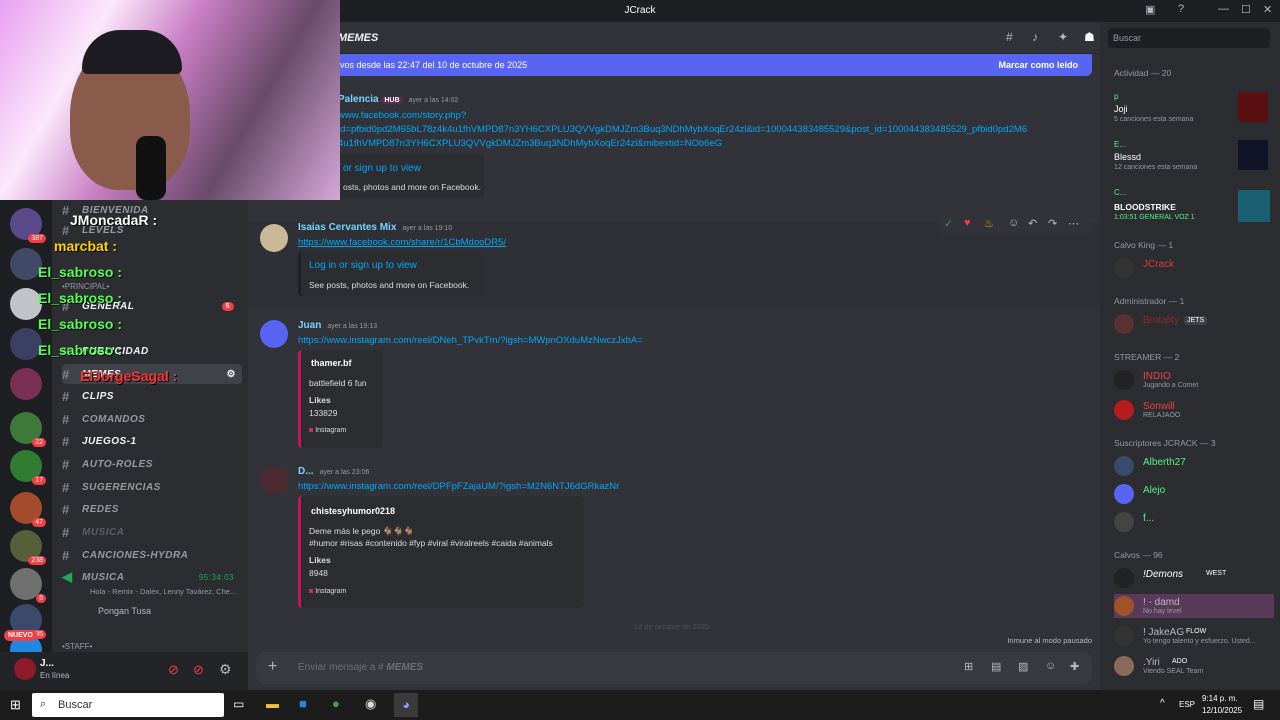  I want to click on close-button: ✕, so click(1267, 9).